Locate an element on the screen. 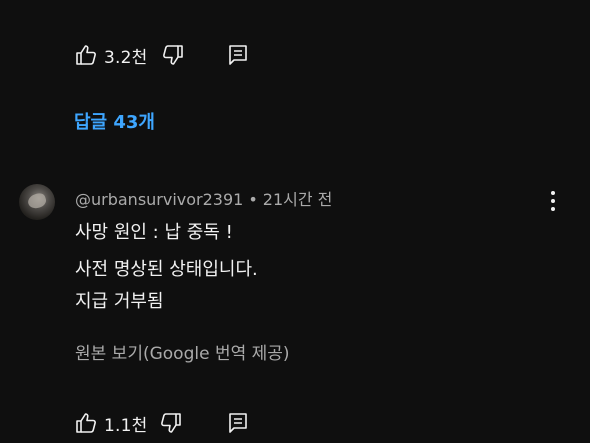 The height and width of the screenshot is (443, 590). like-button: 1.1천 is located at coordinates (110, 423).